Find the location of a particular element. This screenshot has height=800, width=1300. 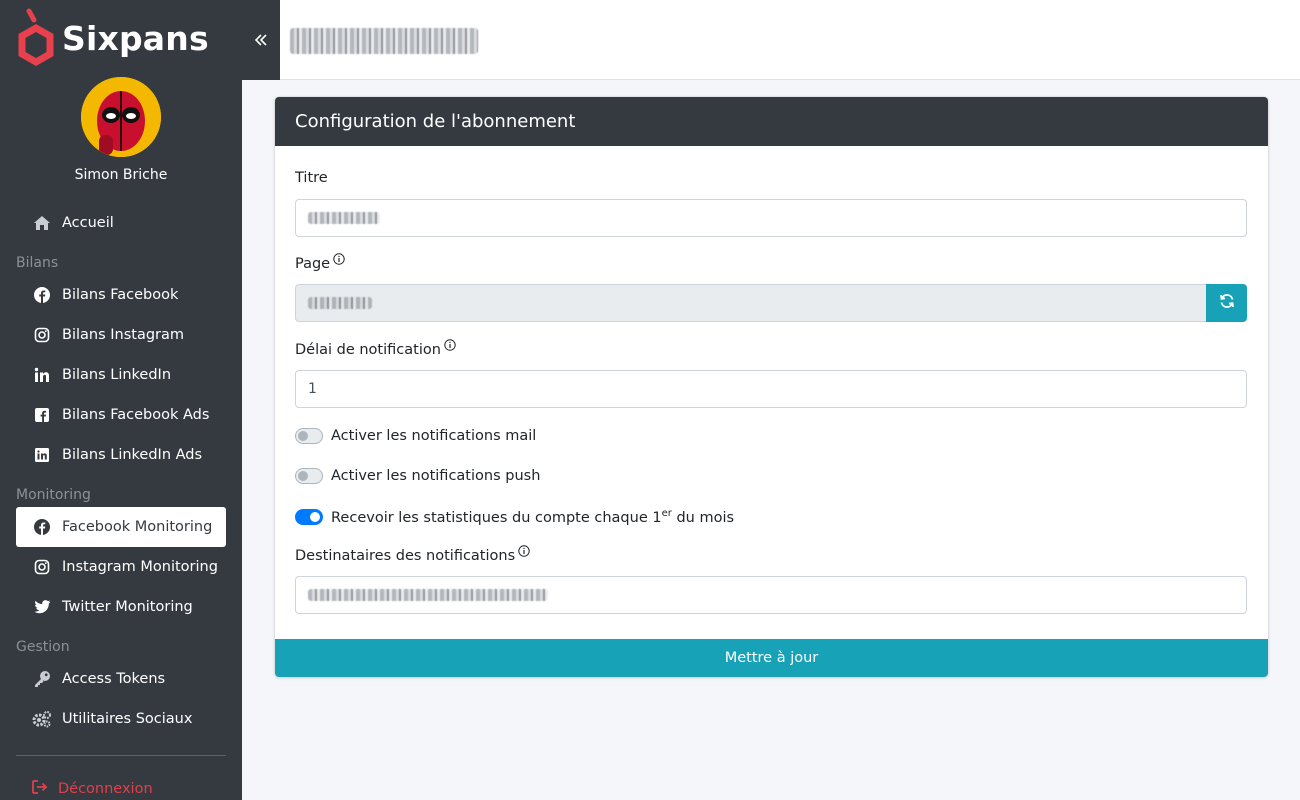

titre-input is located at coordinates (771, 218).